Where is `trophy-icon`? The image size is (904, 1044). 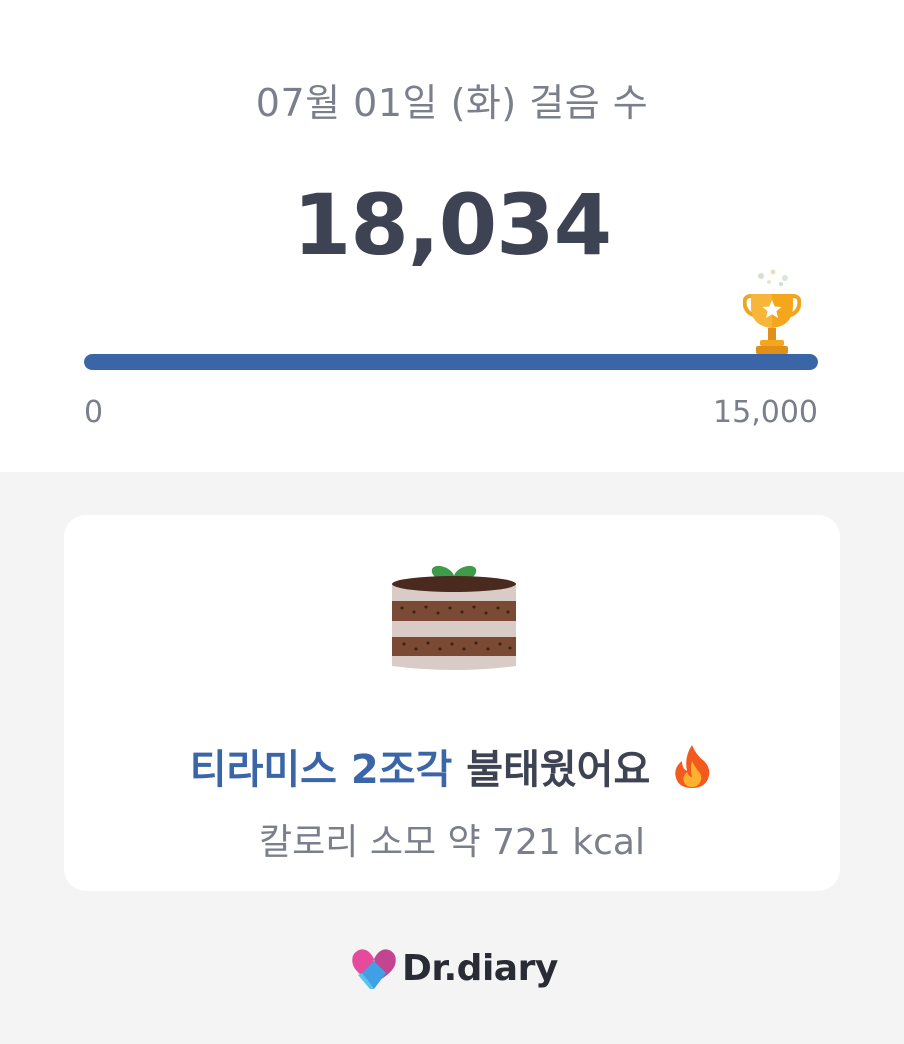 trophy-icon is located at coordinates (772, 311).